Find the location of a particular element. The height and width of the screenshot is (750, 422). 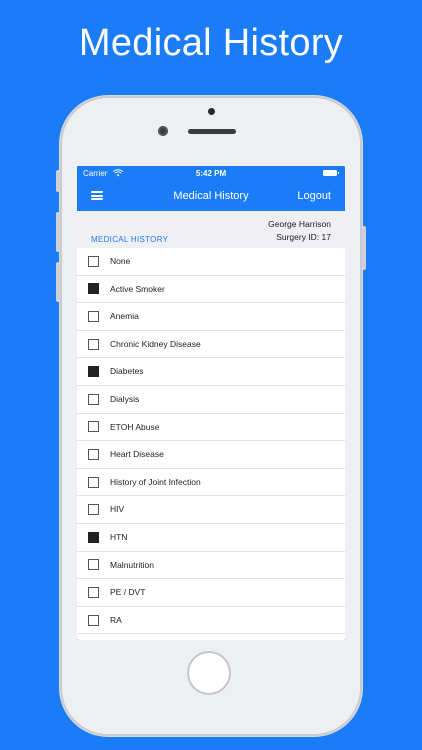

power-button is located at coordinates (364, 248).